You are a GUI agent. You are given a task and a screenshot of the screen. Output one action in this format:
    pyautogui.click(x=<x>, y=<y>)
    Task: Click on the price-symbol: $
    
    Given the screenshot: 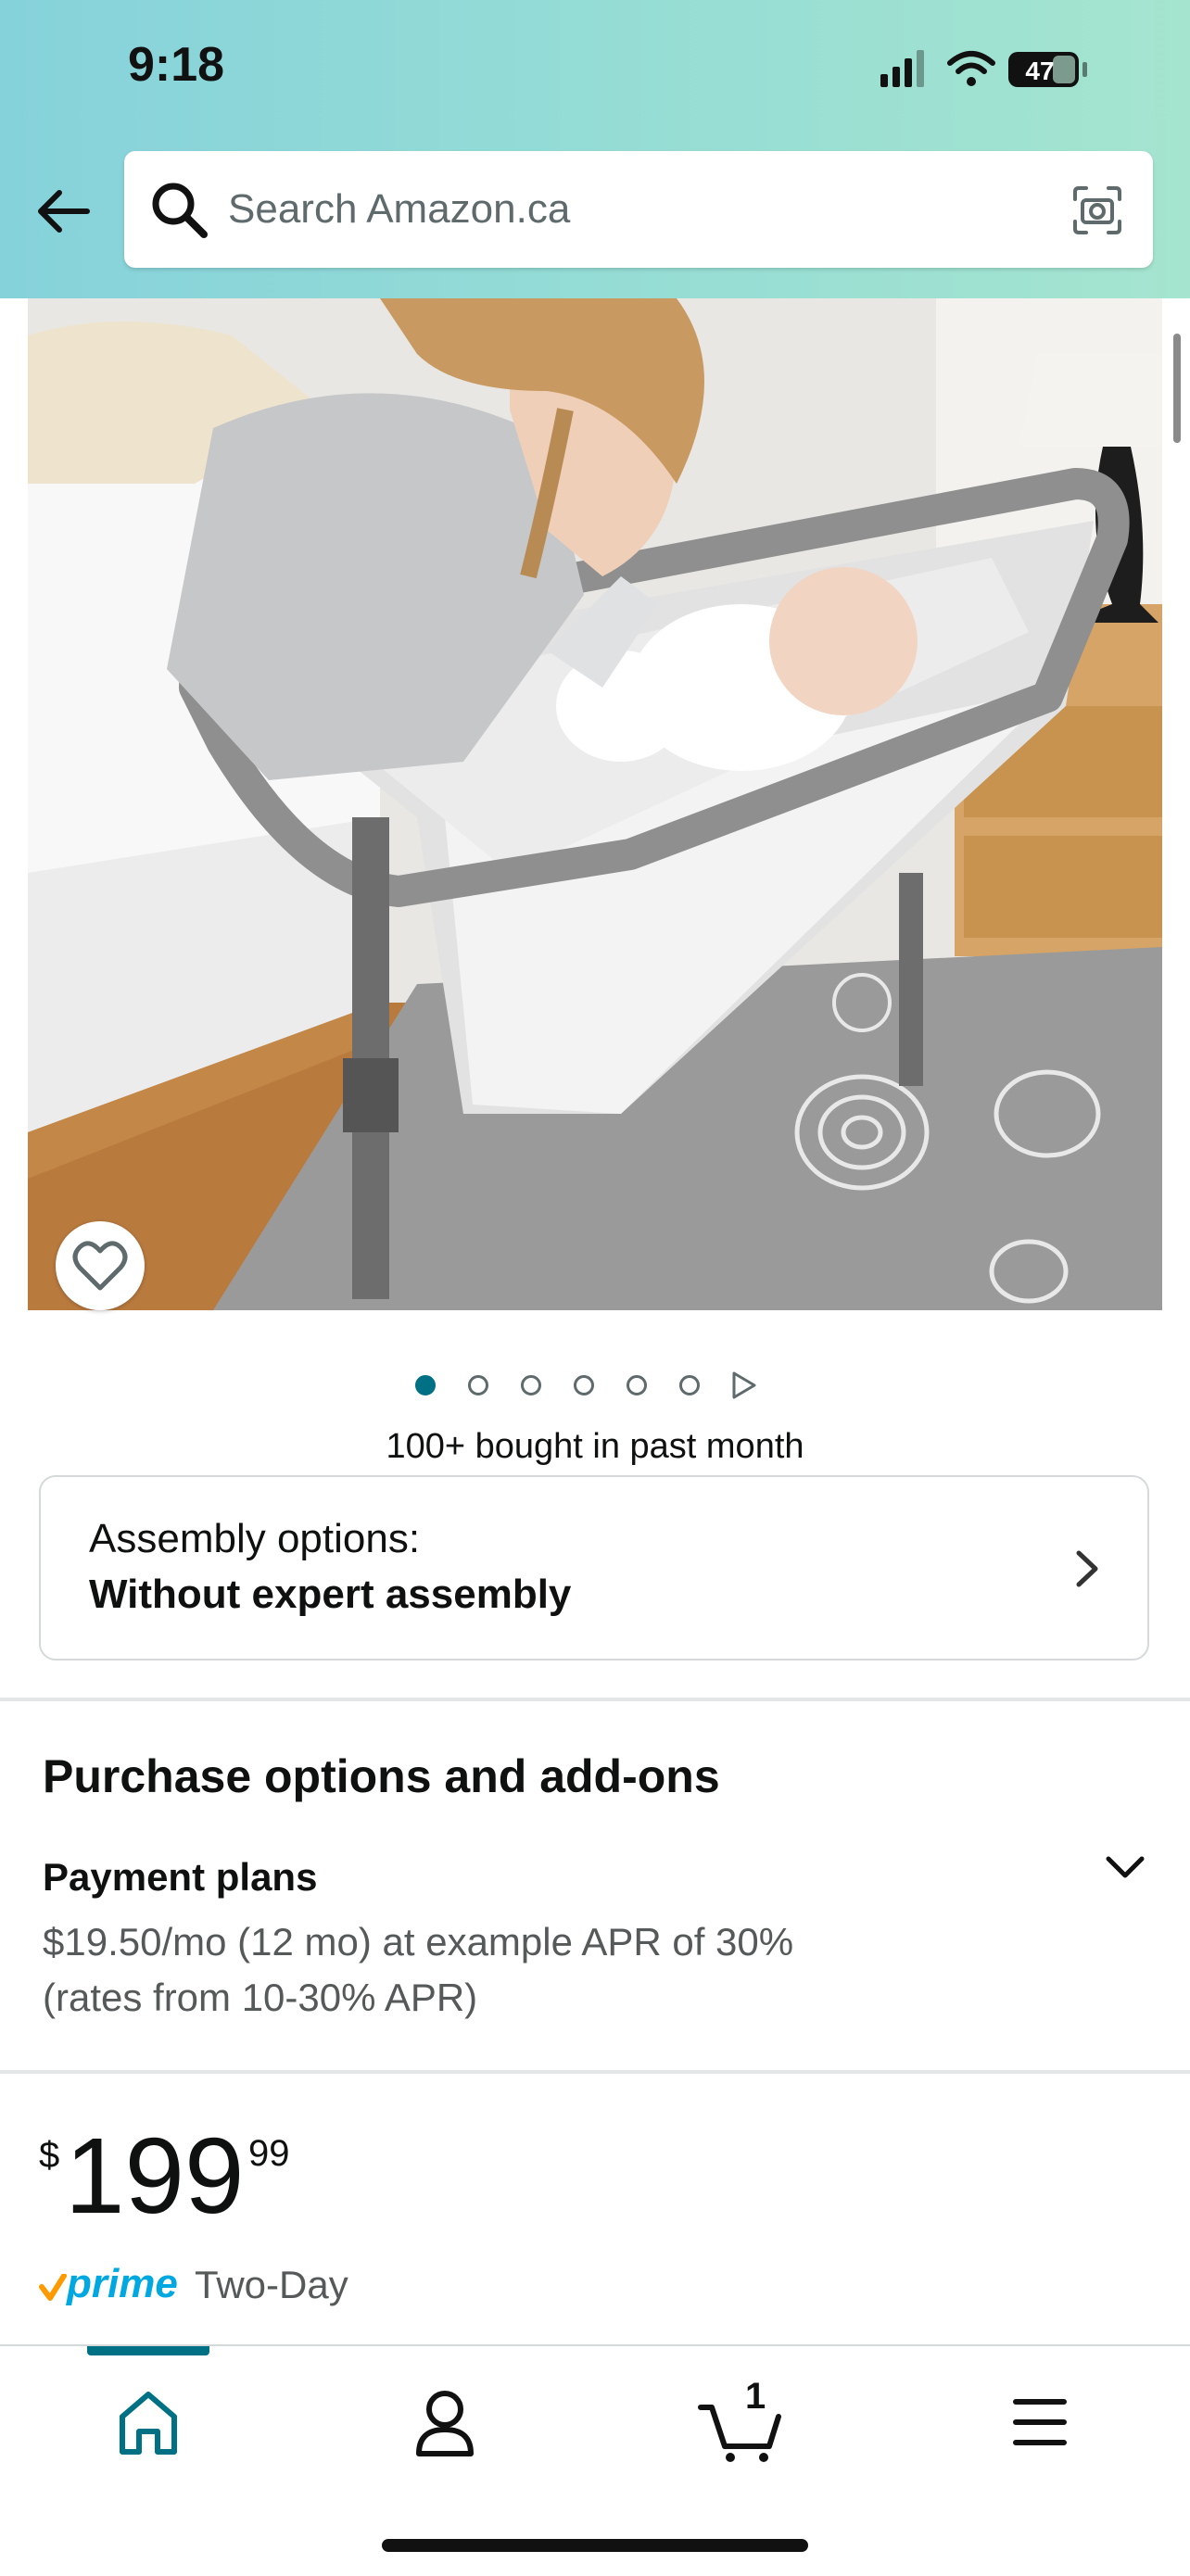 What is the action you would take?
    pyautogui.click(x=49, y=2155)
    